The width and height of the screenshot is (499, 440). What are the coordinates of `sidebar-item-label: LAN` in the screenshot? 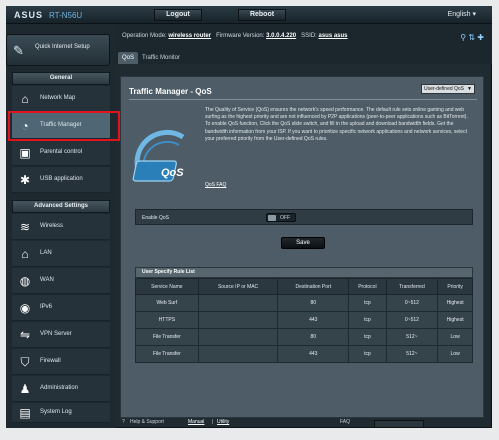 It's located at (46, 253).